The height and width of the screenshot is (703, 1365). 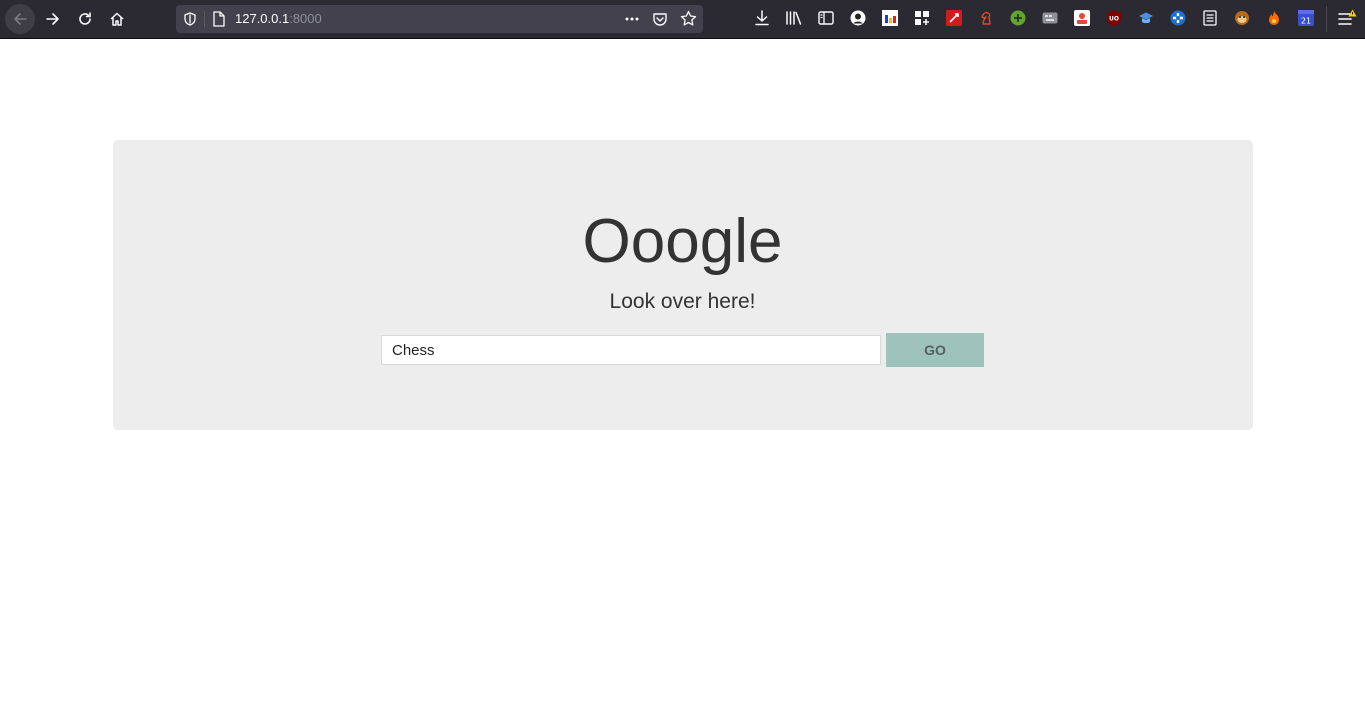 I want to click on calendar-extension-icon: 21, so click(x=1306, y=18).